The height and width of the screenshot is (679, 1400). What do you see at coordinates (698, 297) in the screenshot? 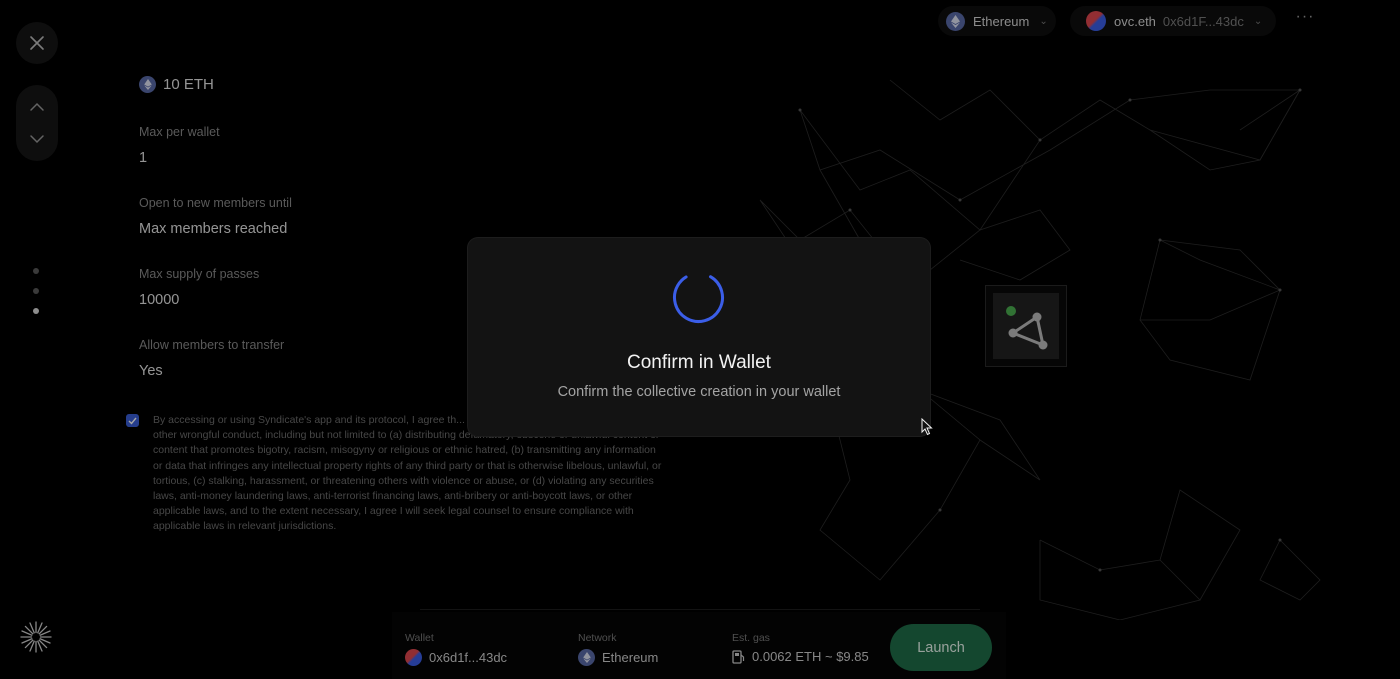
I see `spinner-icon` at bounding box center [698, 297].